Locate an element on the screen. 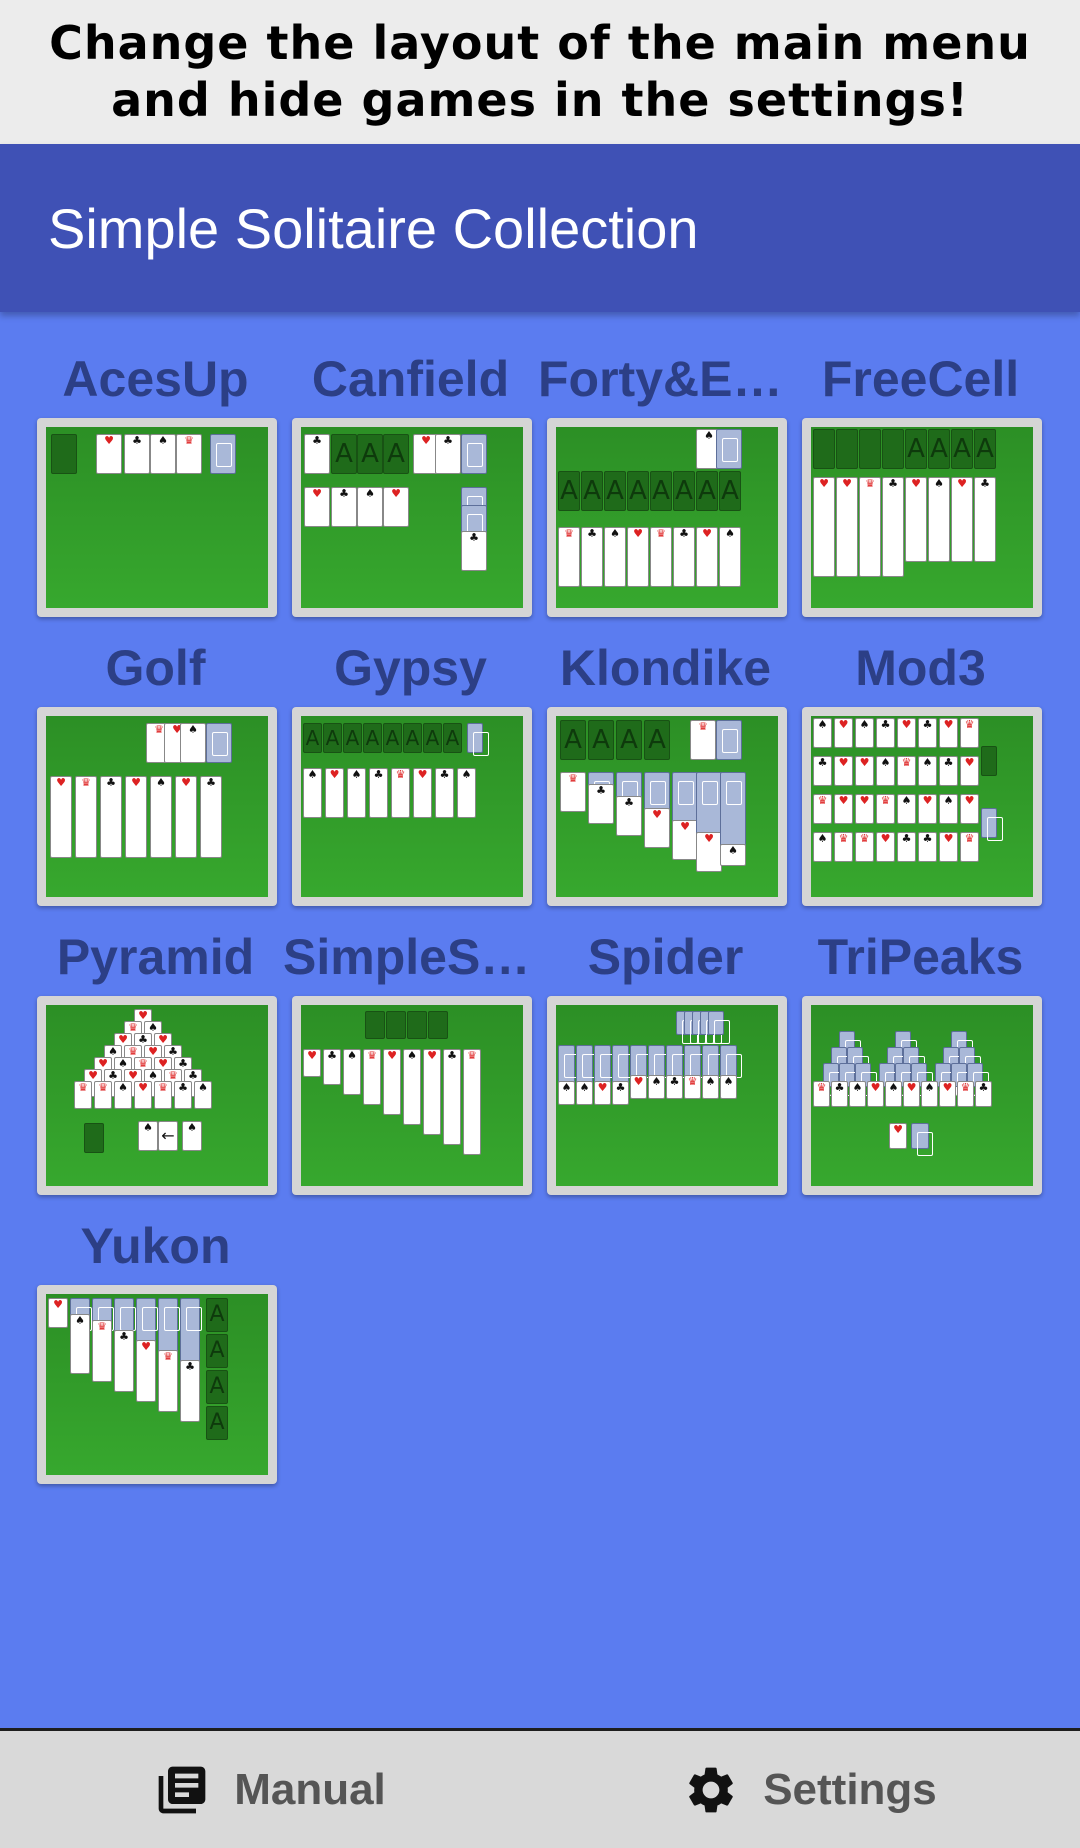  game-tile-klondike: Klondike A A A A ♛ ♛ ♣ ♣ ♥ ♥ ♥ ♠ is located at coordinates (665, 767).